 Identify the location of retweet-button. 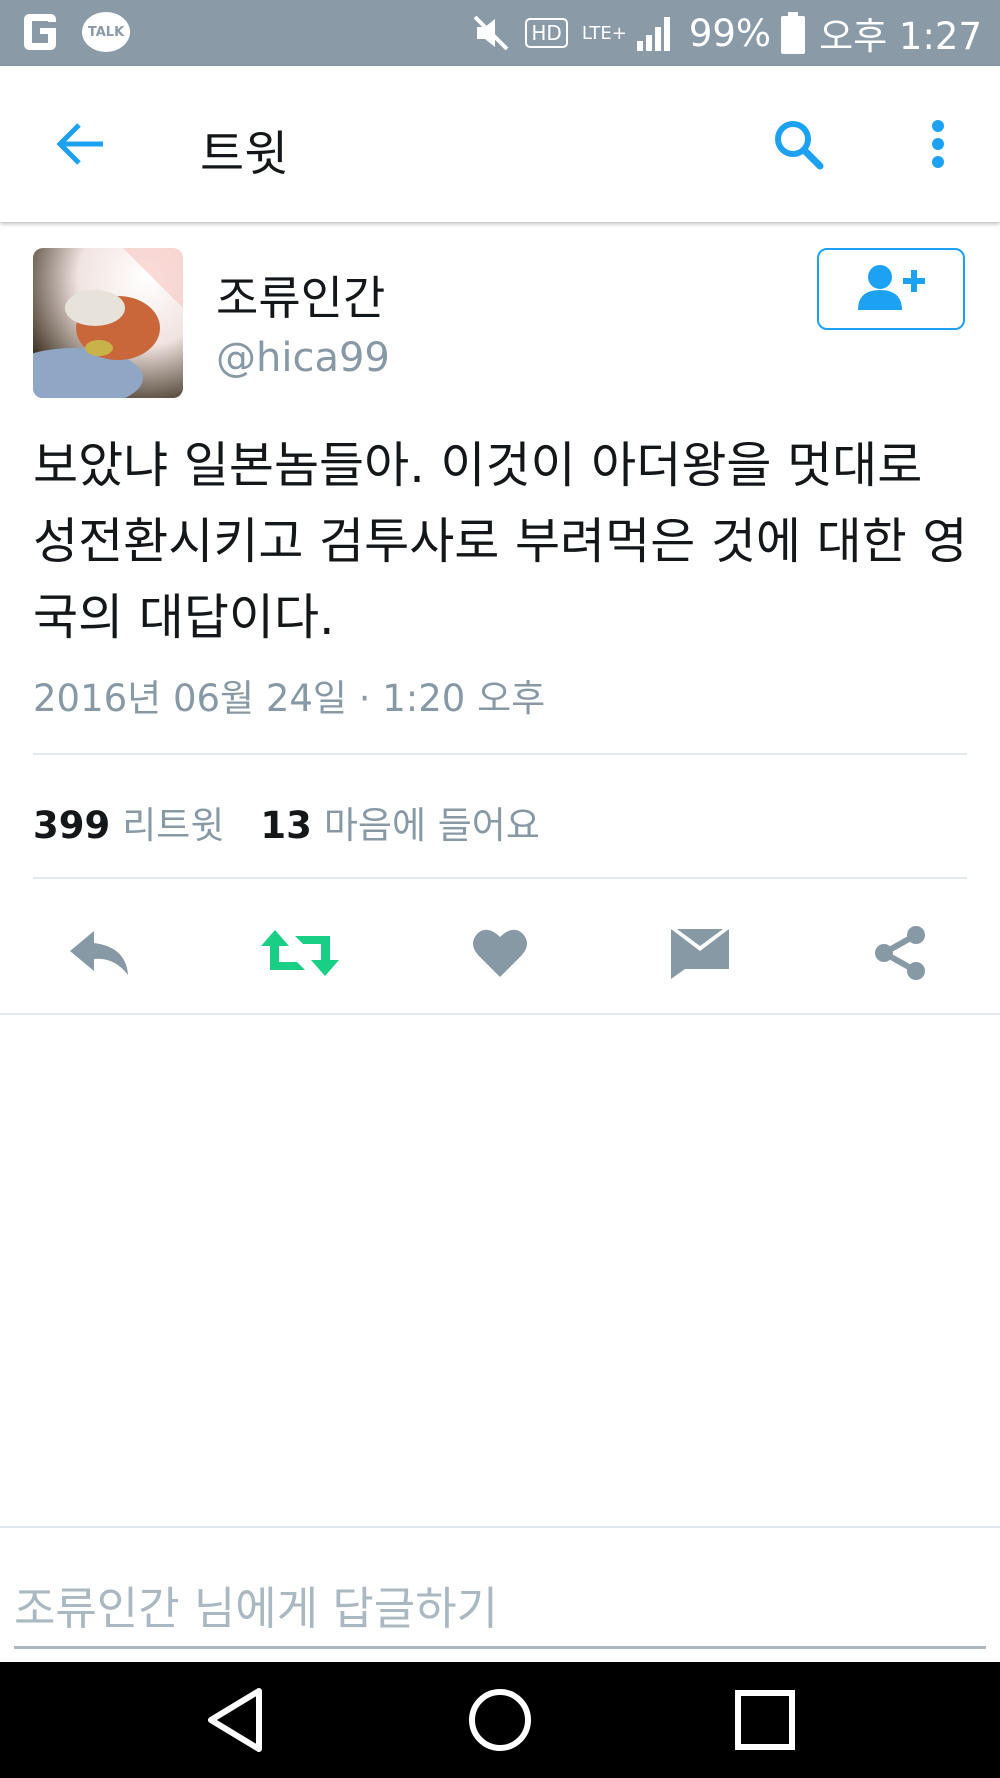
(300, 953).